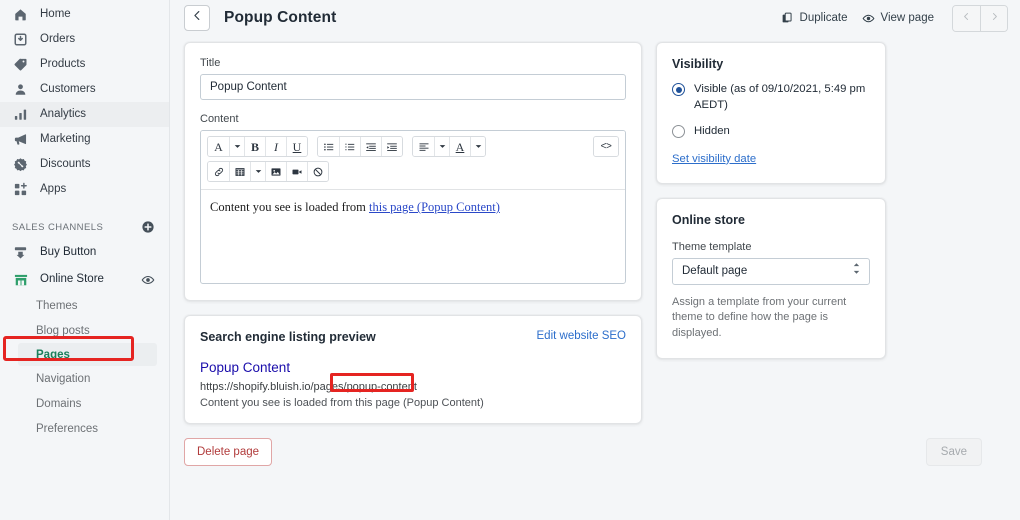 The width and height of the screenshot is (1020, 520). What do you see at coordinates (218, 171) in the screenshot?
I see `insert-link-button` at bounding box center [218, 171].